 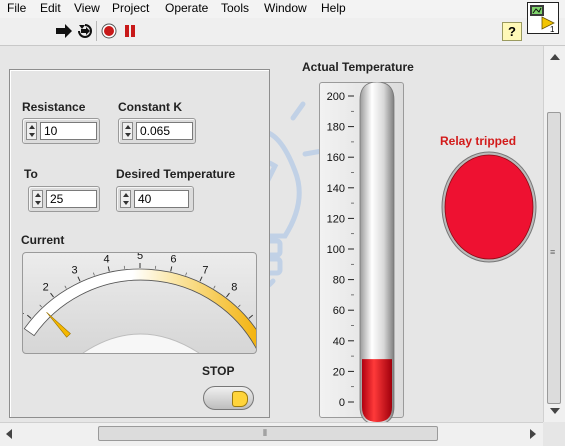 What do you see at coordinates (240, 399) in the screenshot?
I see `stop-button-led` at bounding box center [240, 399].